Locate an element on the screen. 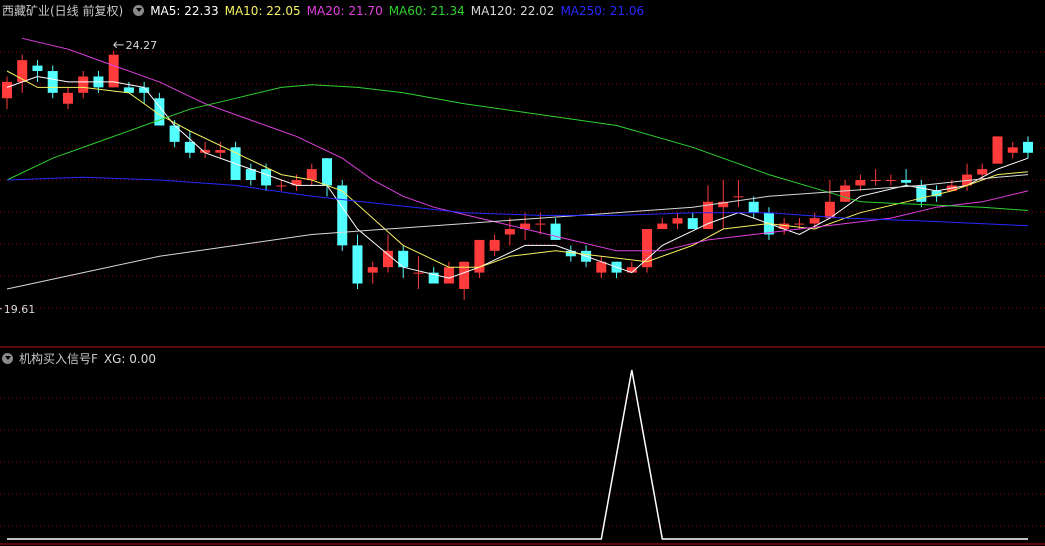  ma250-line is located at coordinates (517, 201).